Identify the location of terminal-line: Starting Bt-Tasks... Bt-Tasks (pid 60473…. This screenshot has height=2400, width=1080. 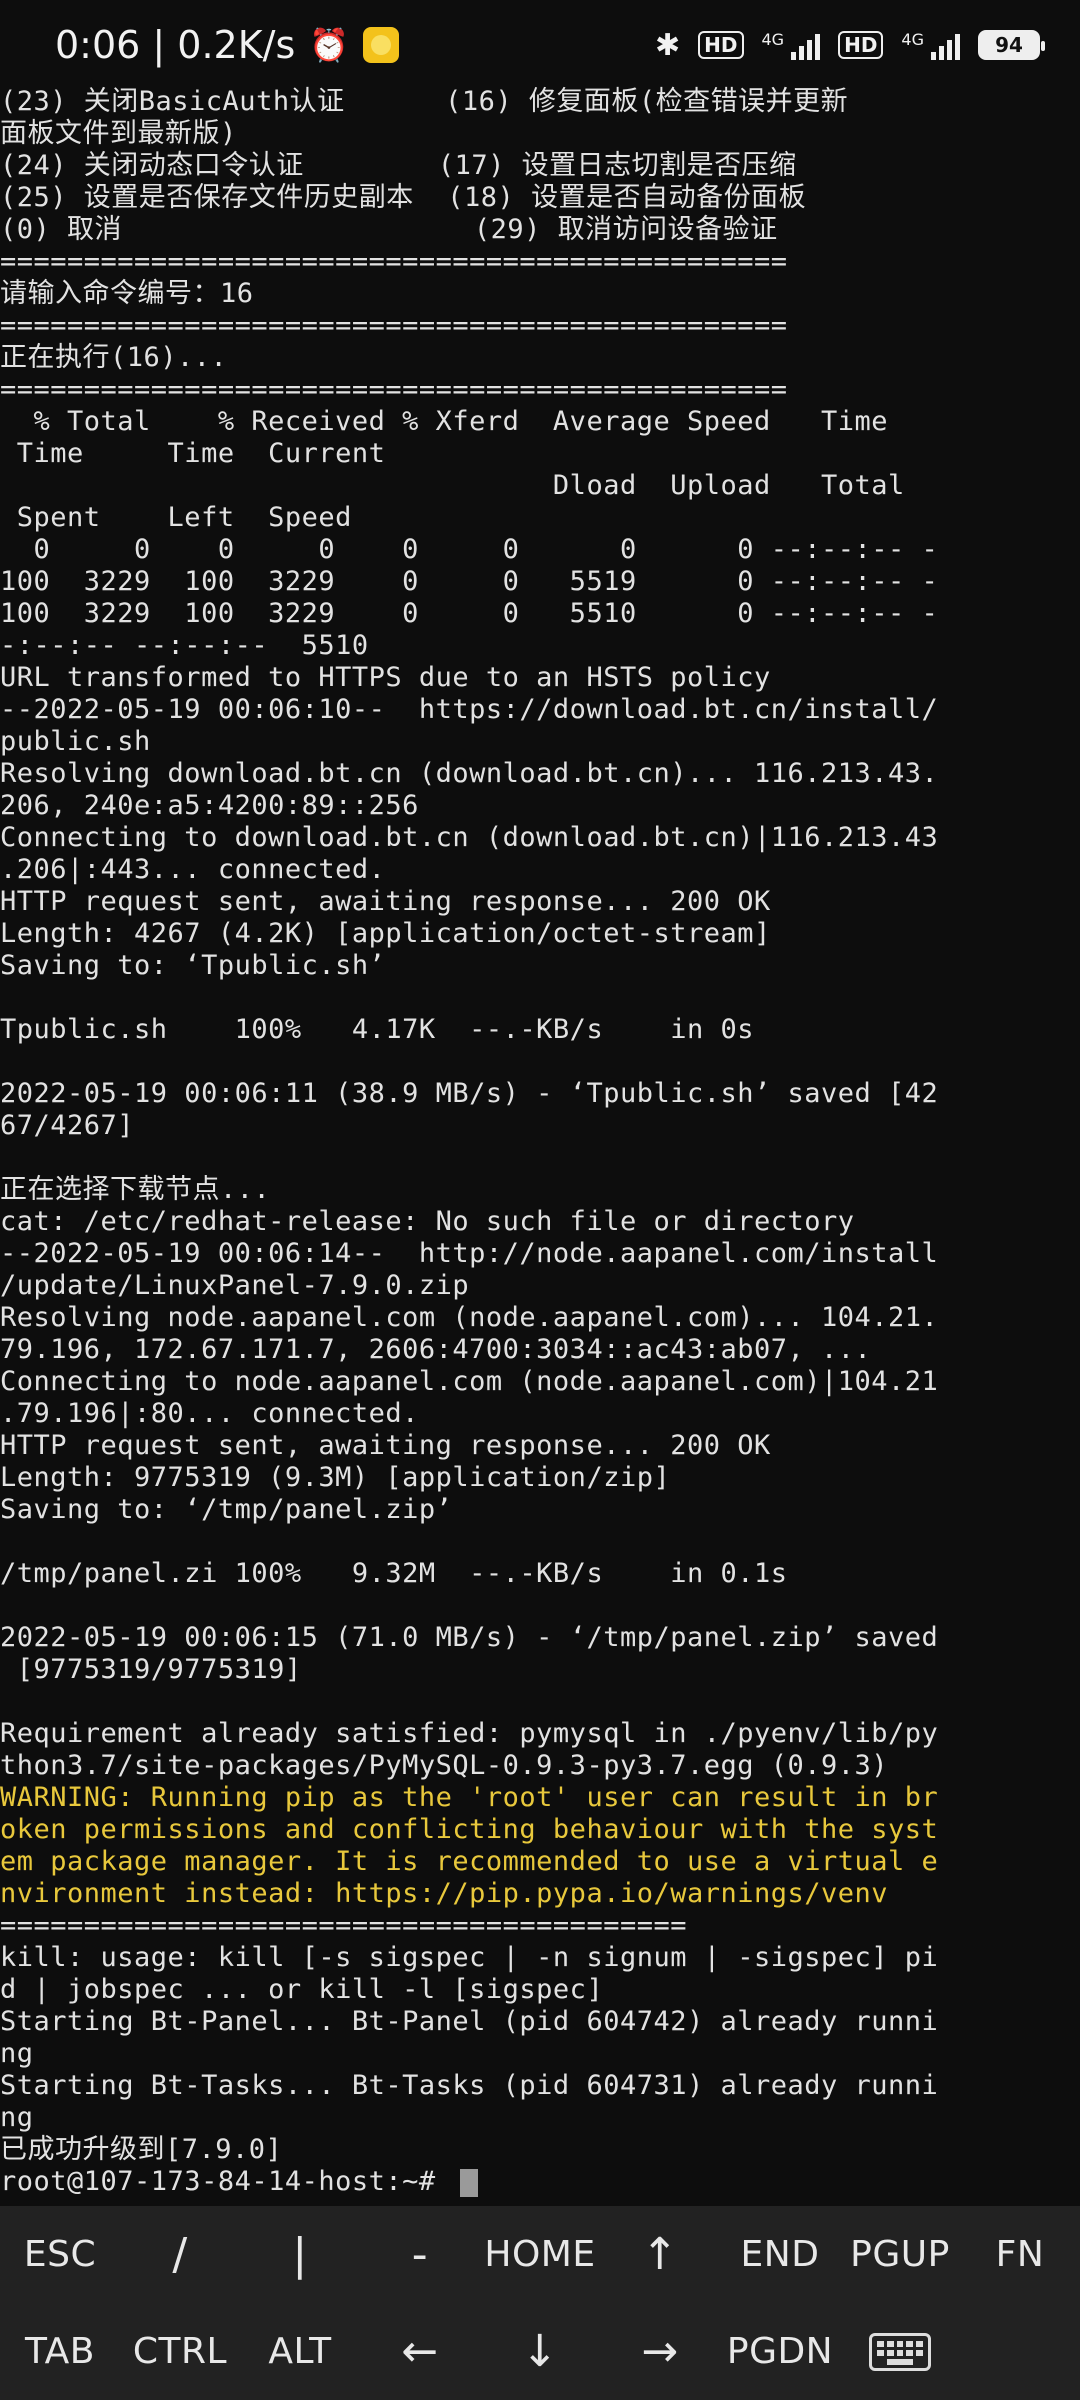
(469, 2085).